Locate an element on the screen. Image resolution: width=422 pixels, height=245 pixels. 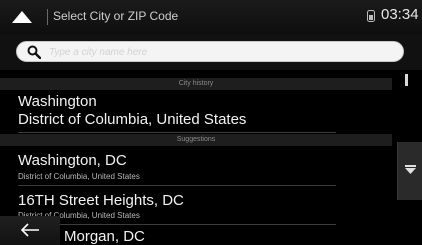
scrollbar-thumb is located at coordinates (406, 80).